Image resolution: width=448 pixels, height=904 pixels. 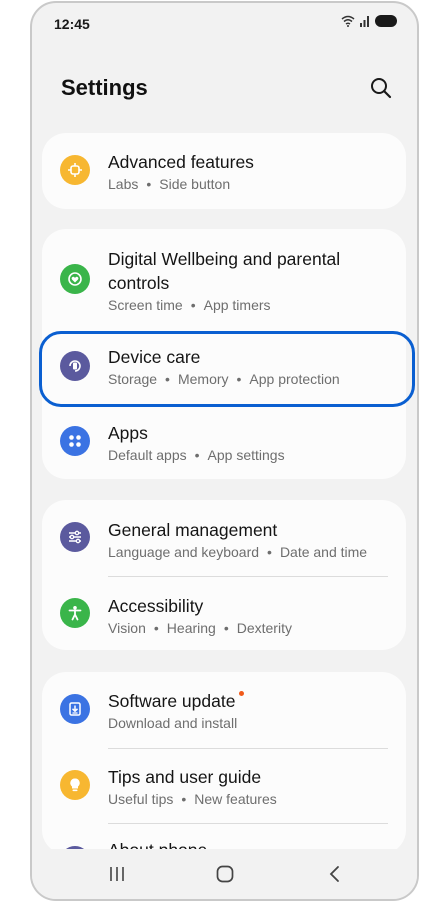 I want to click on row-title: Advanced features, so click(x=181, y=162).